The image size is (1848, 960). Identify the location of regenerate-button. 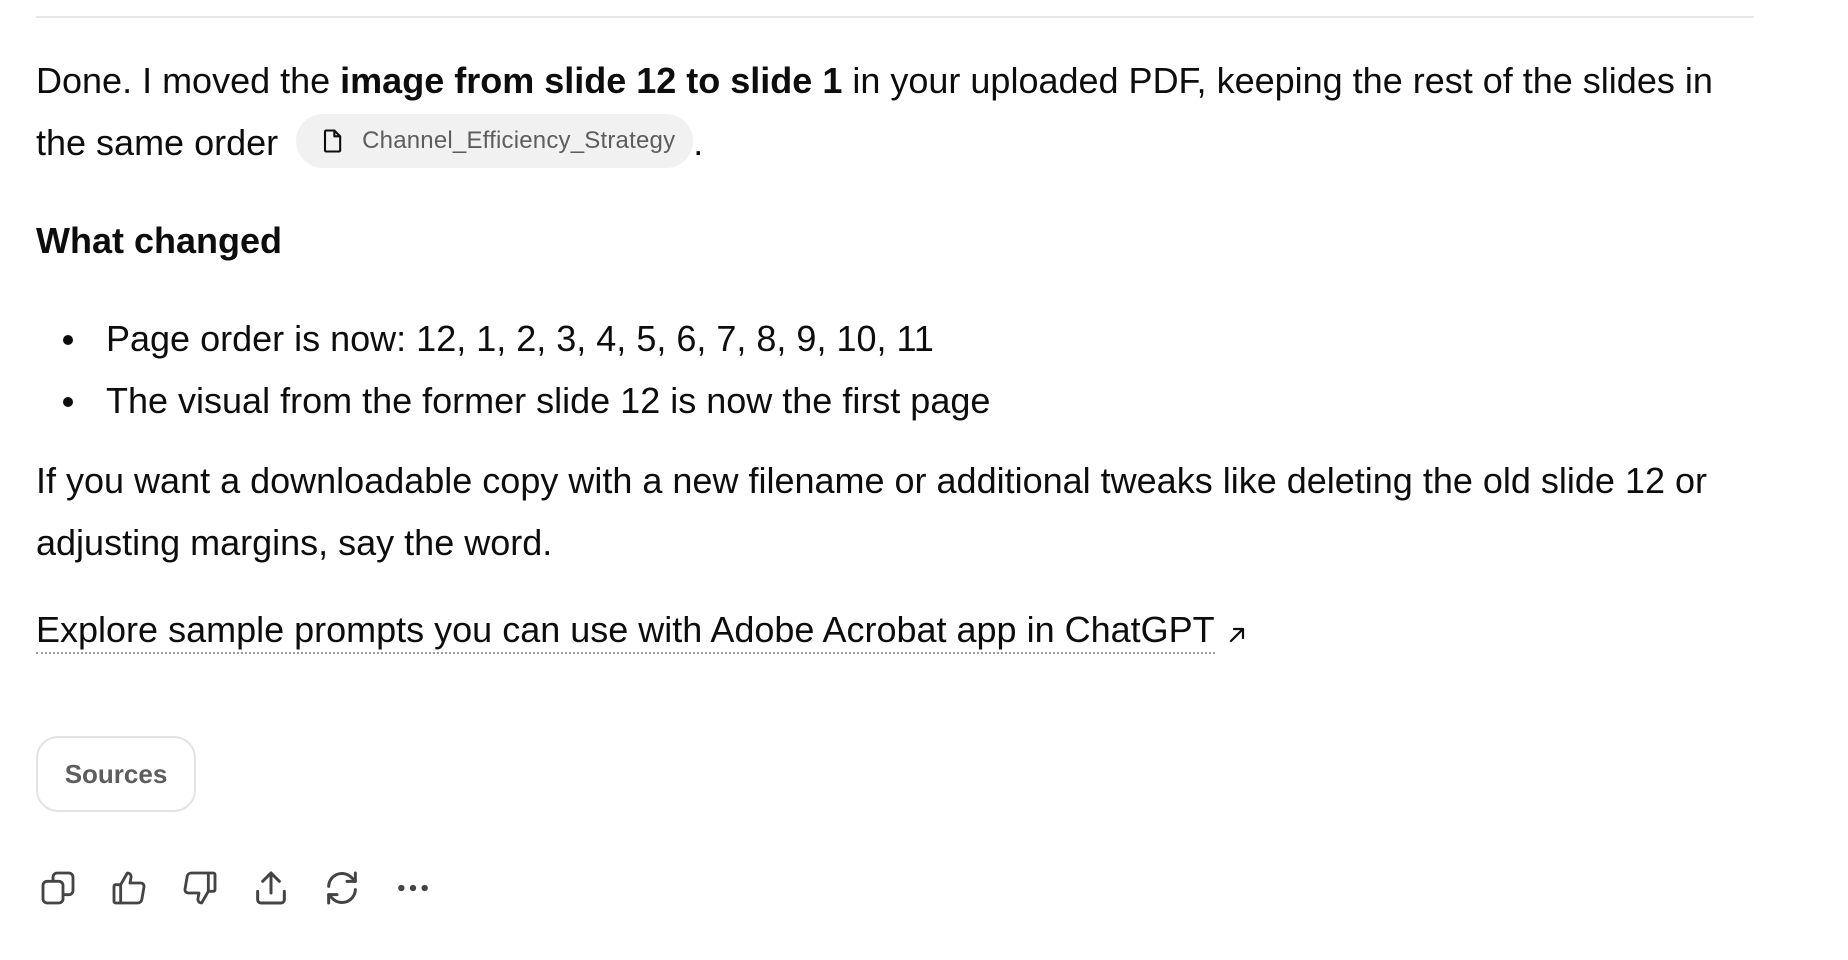
(342, 888).